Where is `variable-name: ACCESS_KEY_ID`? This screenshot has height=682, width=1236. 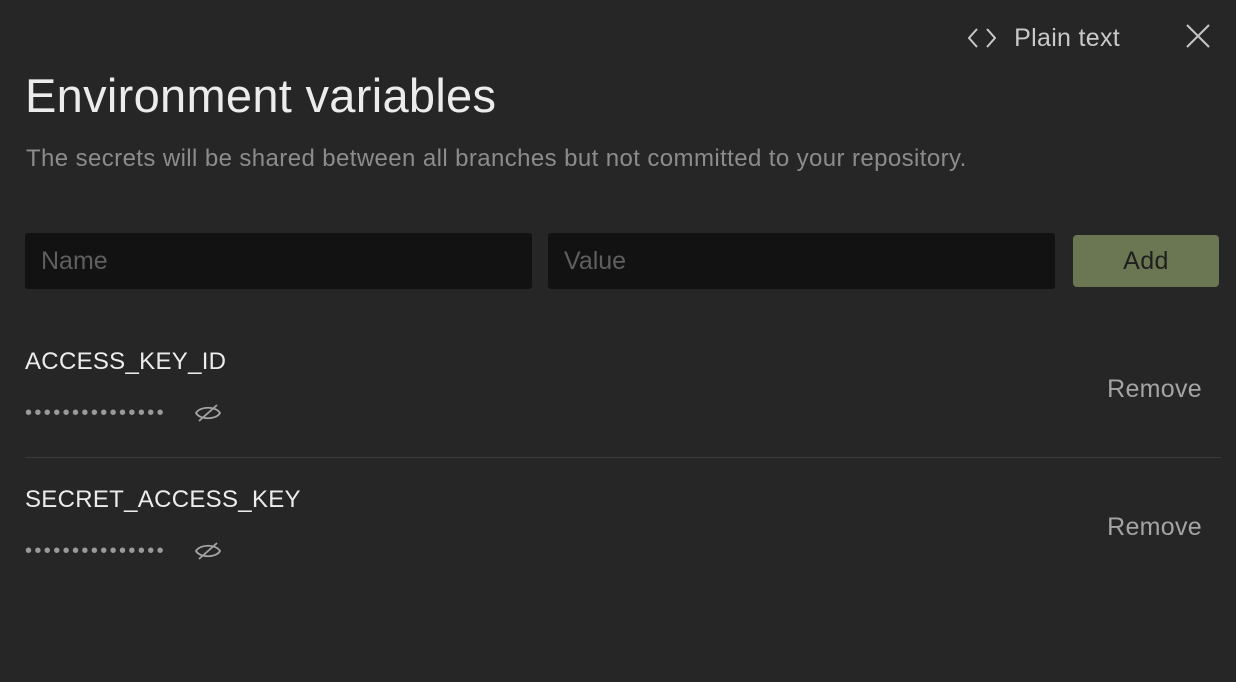 variable-name: ACCESS_KEY_ID is located at coordinates (126, 361).